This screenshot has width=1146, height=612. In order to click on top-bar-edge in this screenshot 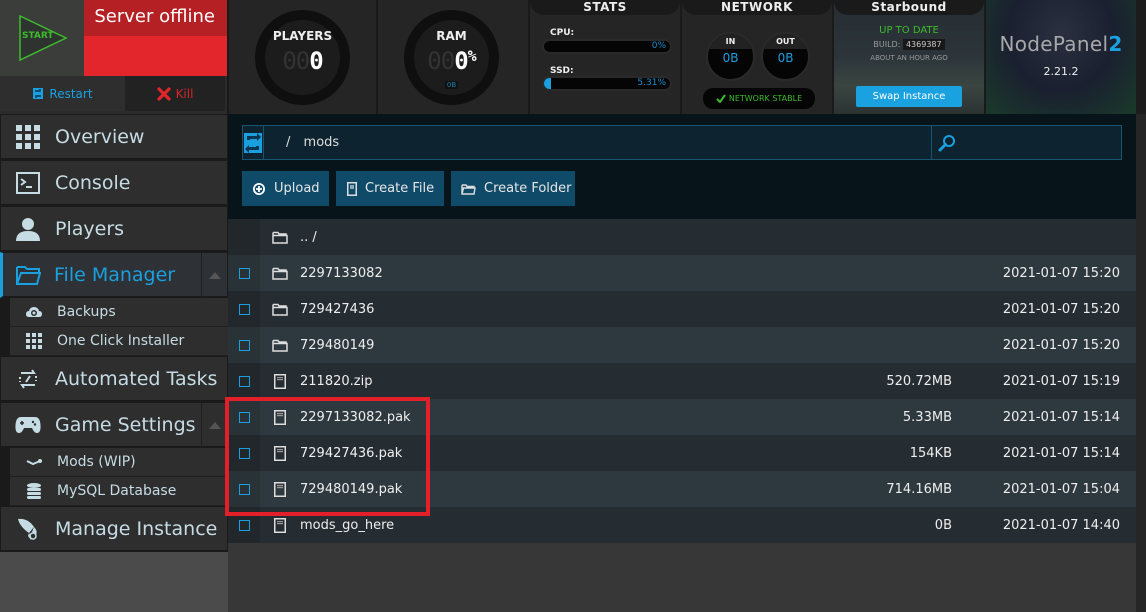, I will do `click(1141, 57)`.